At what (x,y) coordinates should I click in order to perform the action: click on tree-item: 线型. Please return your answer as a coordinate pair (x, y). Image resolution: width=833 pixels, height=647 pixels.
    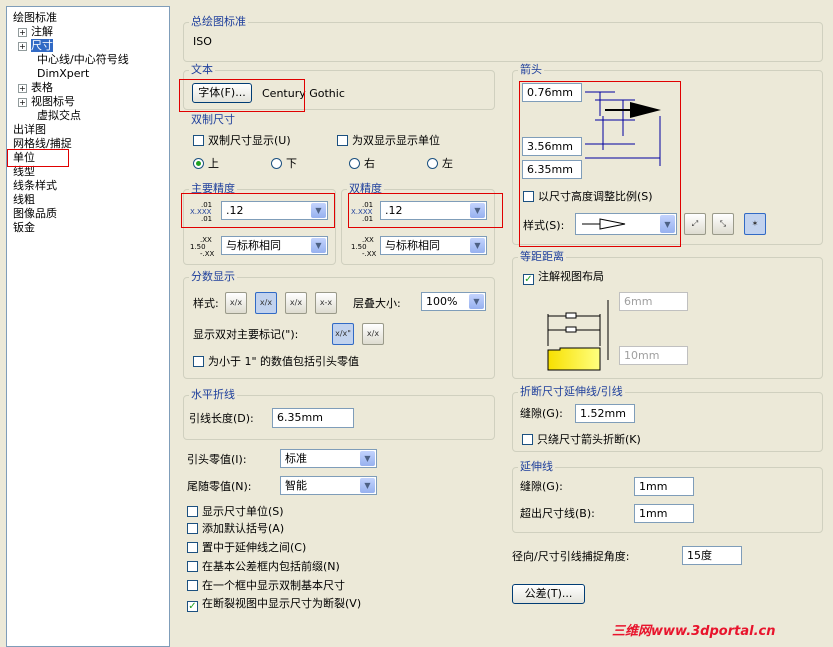
    Looking at the image, I should click on (24, 171).